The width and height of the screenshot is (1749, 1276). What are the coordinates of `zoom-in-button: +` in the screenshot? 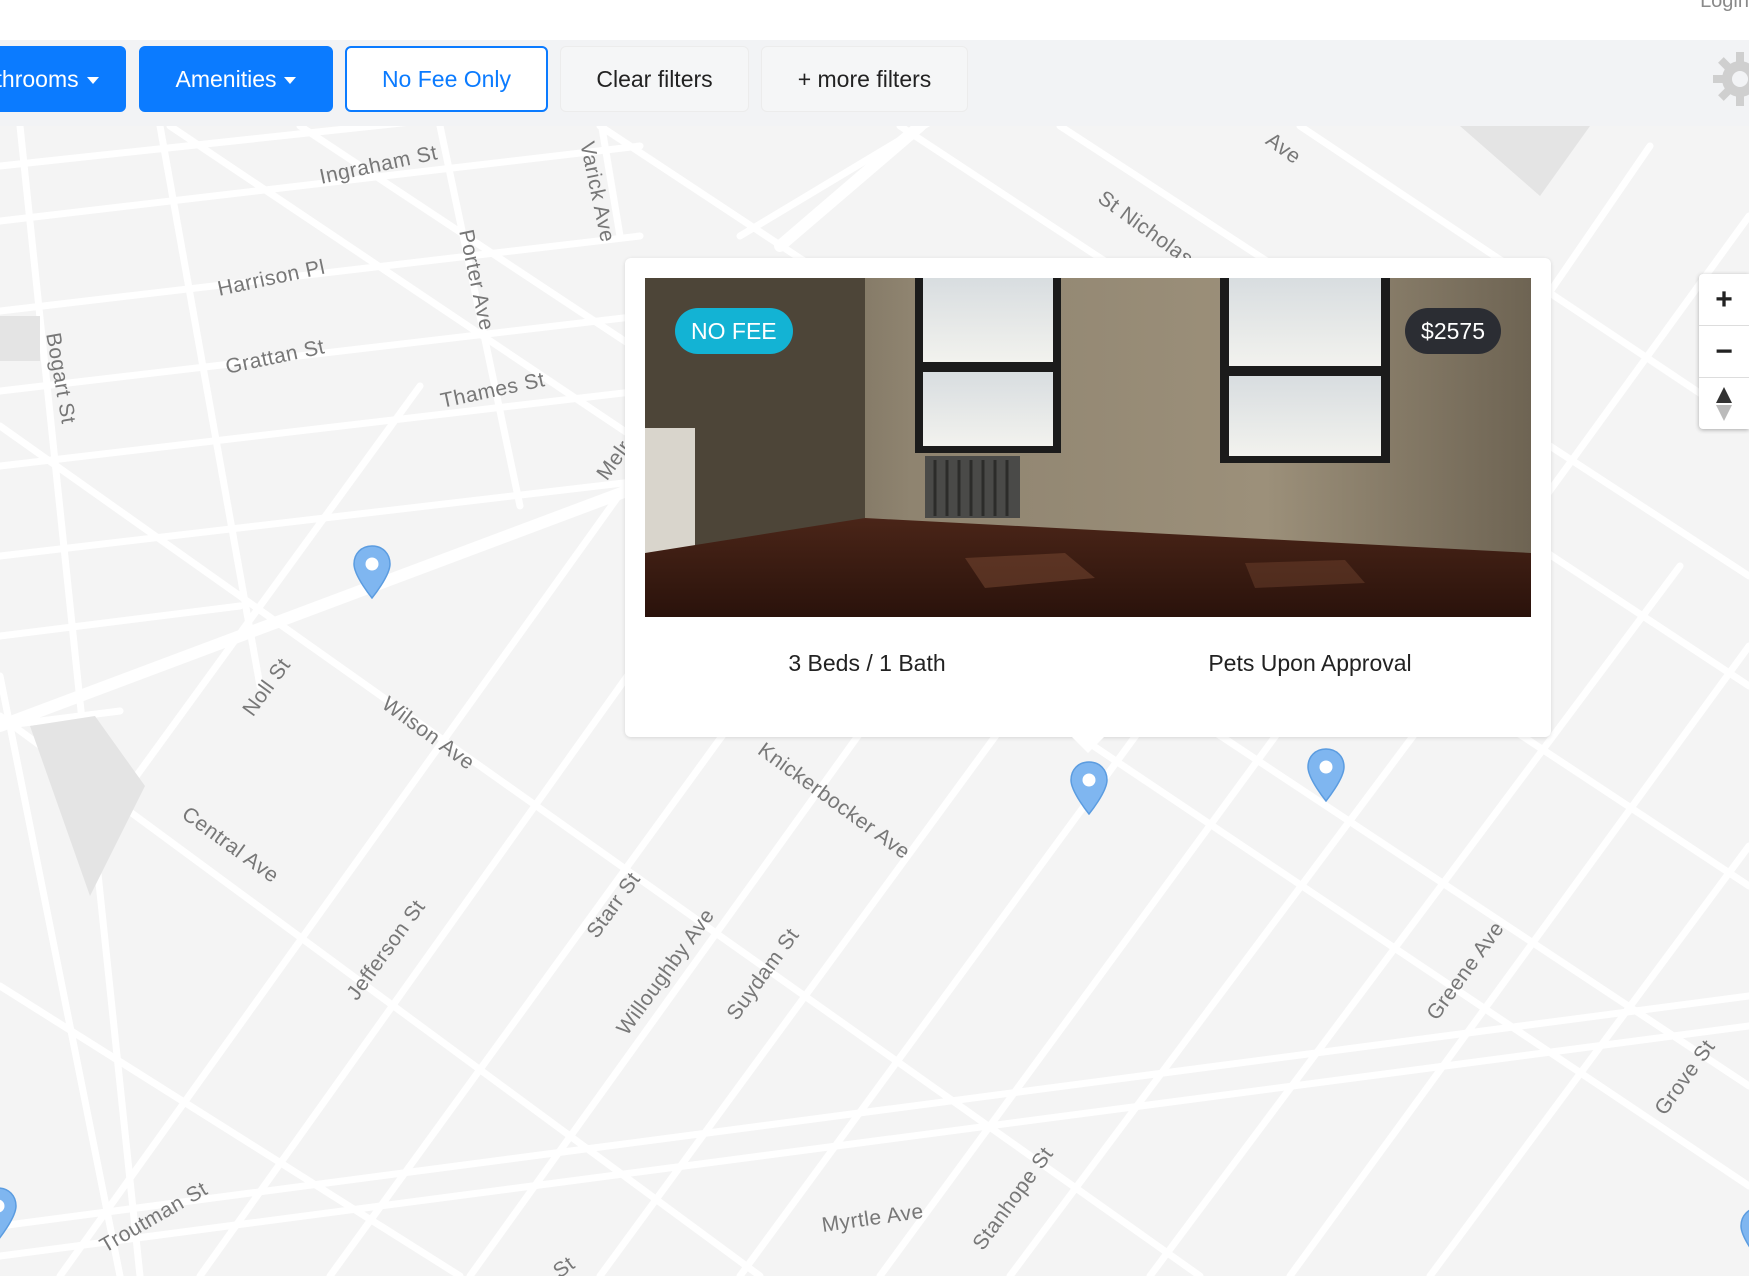 It's located at (1724, 300).